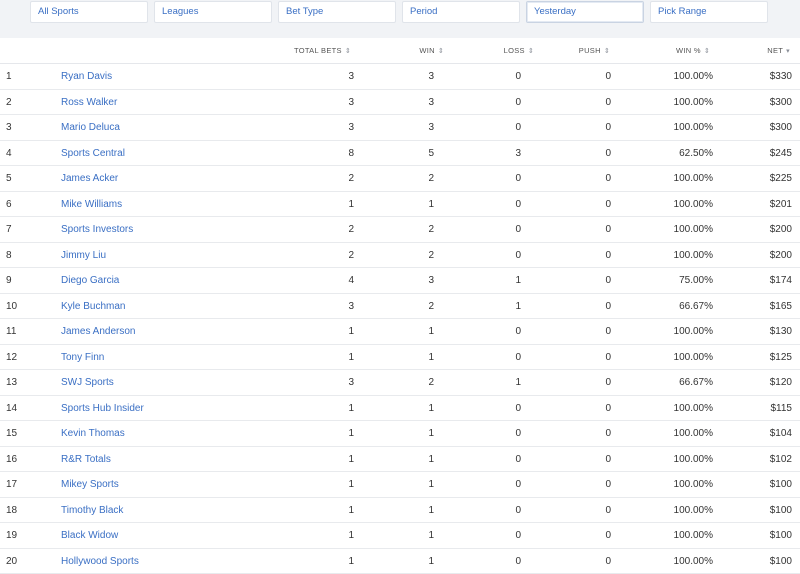  What do you see at coordinates (400, 408) in the screenshot?
I see `table-row: 14 Sports Hub Insider 1 1 0 0 100.00% $115` at bounding box center [400, 408].